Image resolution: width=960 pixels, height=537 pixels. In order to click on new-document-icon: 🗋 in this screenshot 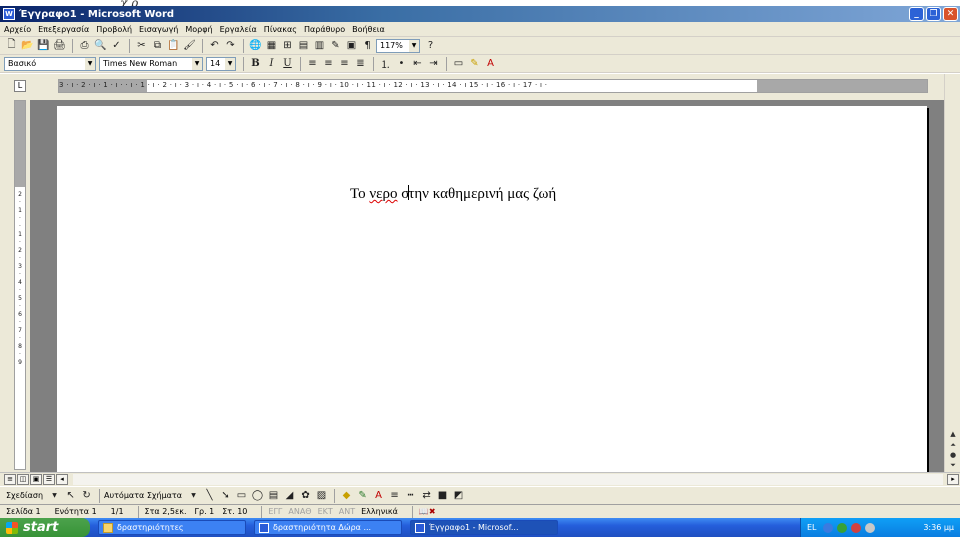, I will do `click(11, 46)`.